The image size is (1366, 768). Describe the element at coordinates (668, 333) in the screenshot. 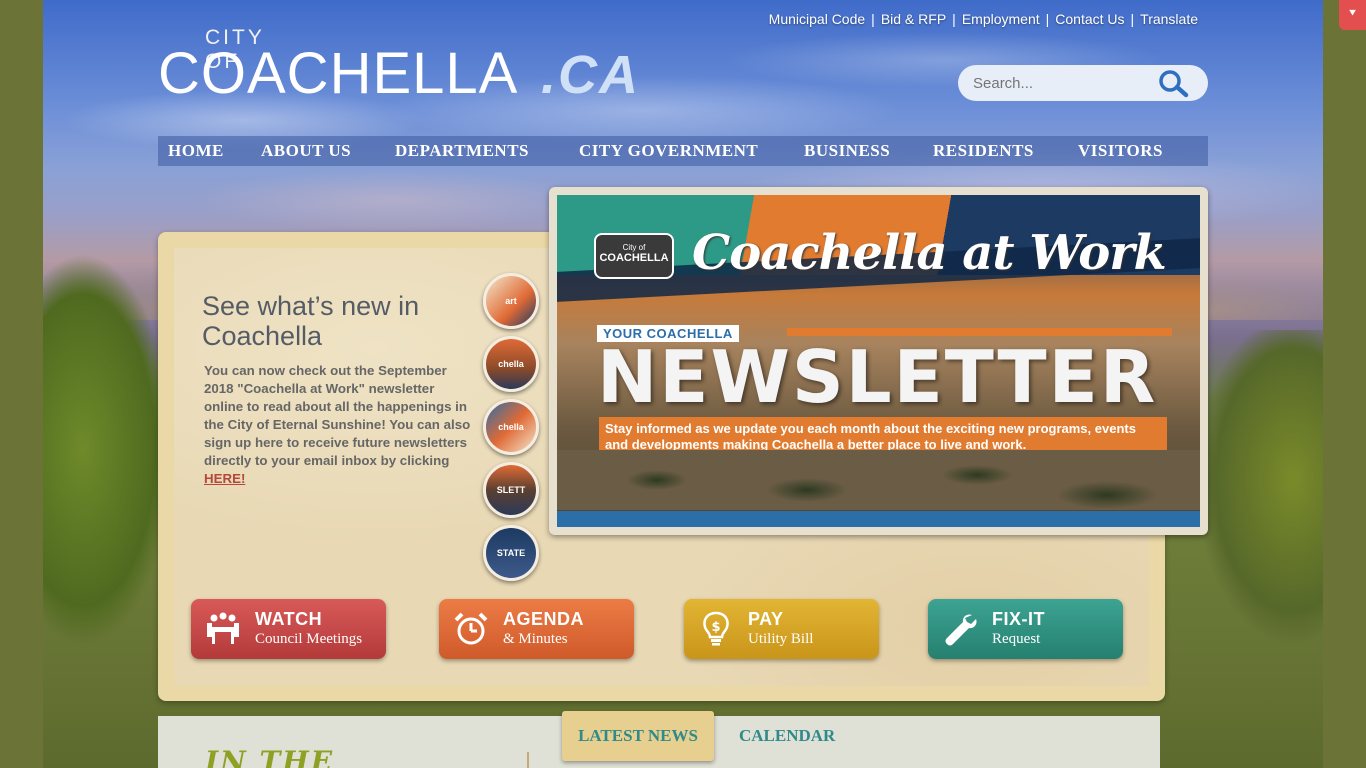

I see `slide-your-coachella: YOUR COACHELLA` at that location.